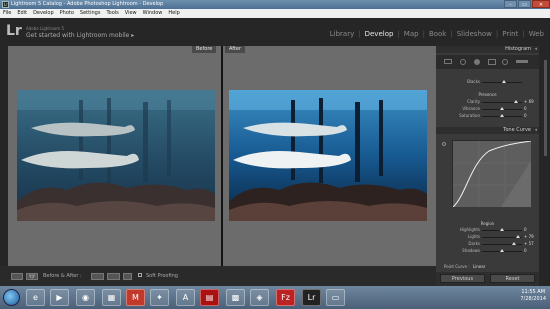 Image resolution: width=550 pixels, height=309 pixels. I want to click on menu-tools: Tools, so click(112, 13).